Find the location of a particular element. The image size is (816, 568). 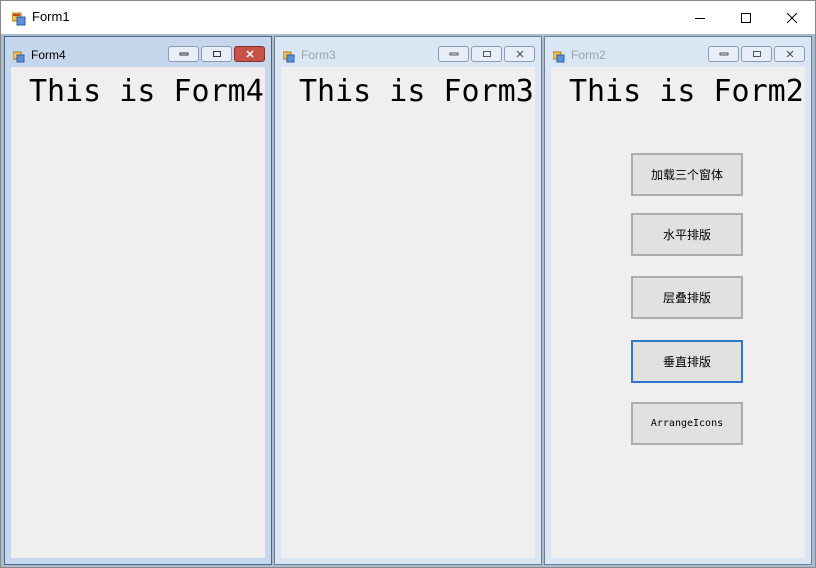

form2-maximize-button is located at coordinates (756, 54).